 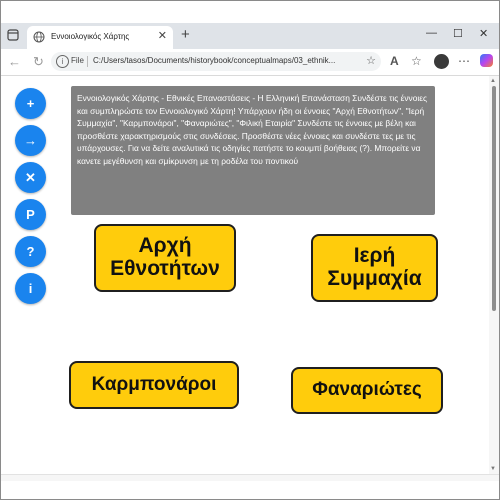 What do you see at coordinates (30, 177) in the screenshot?
I see `delete-button: ✕` at bounding box center [30, 177].